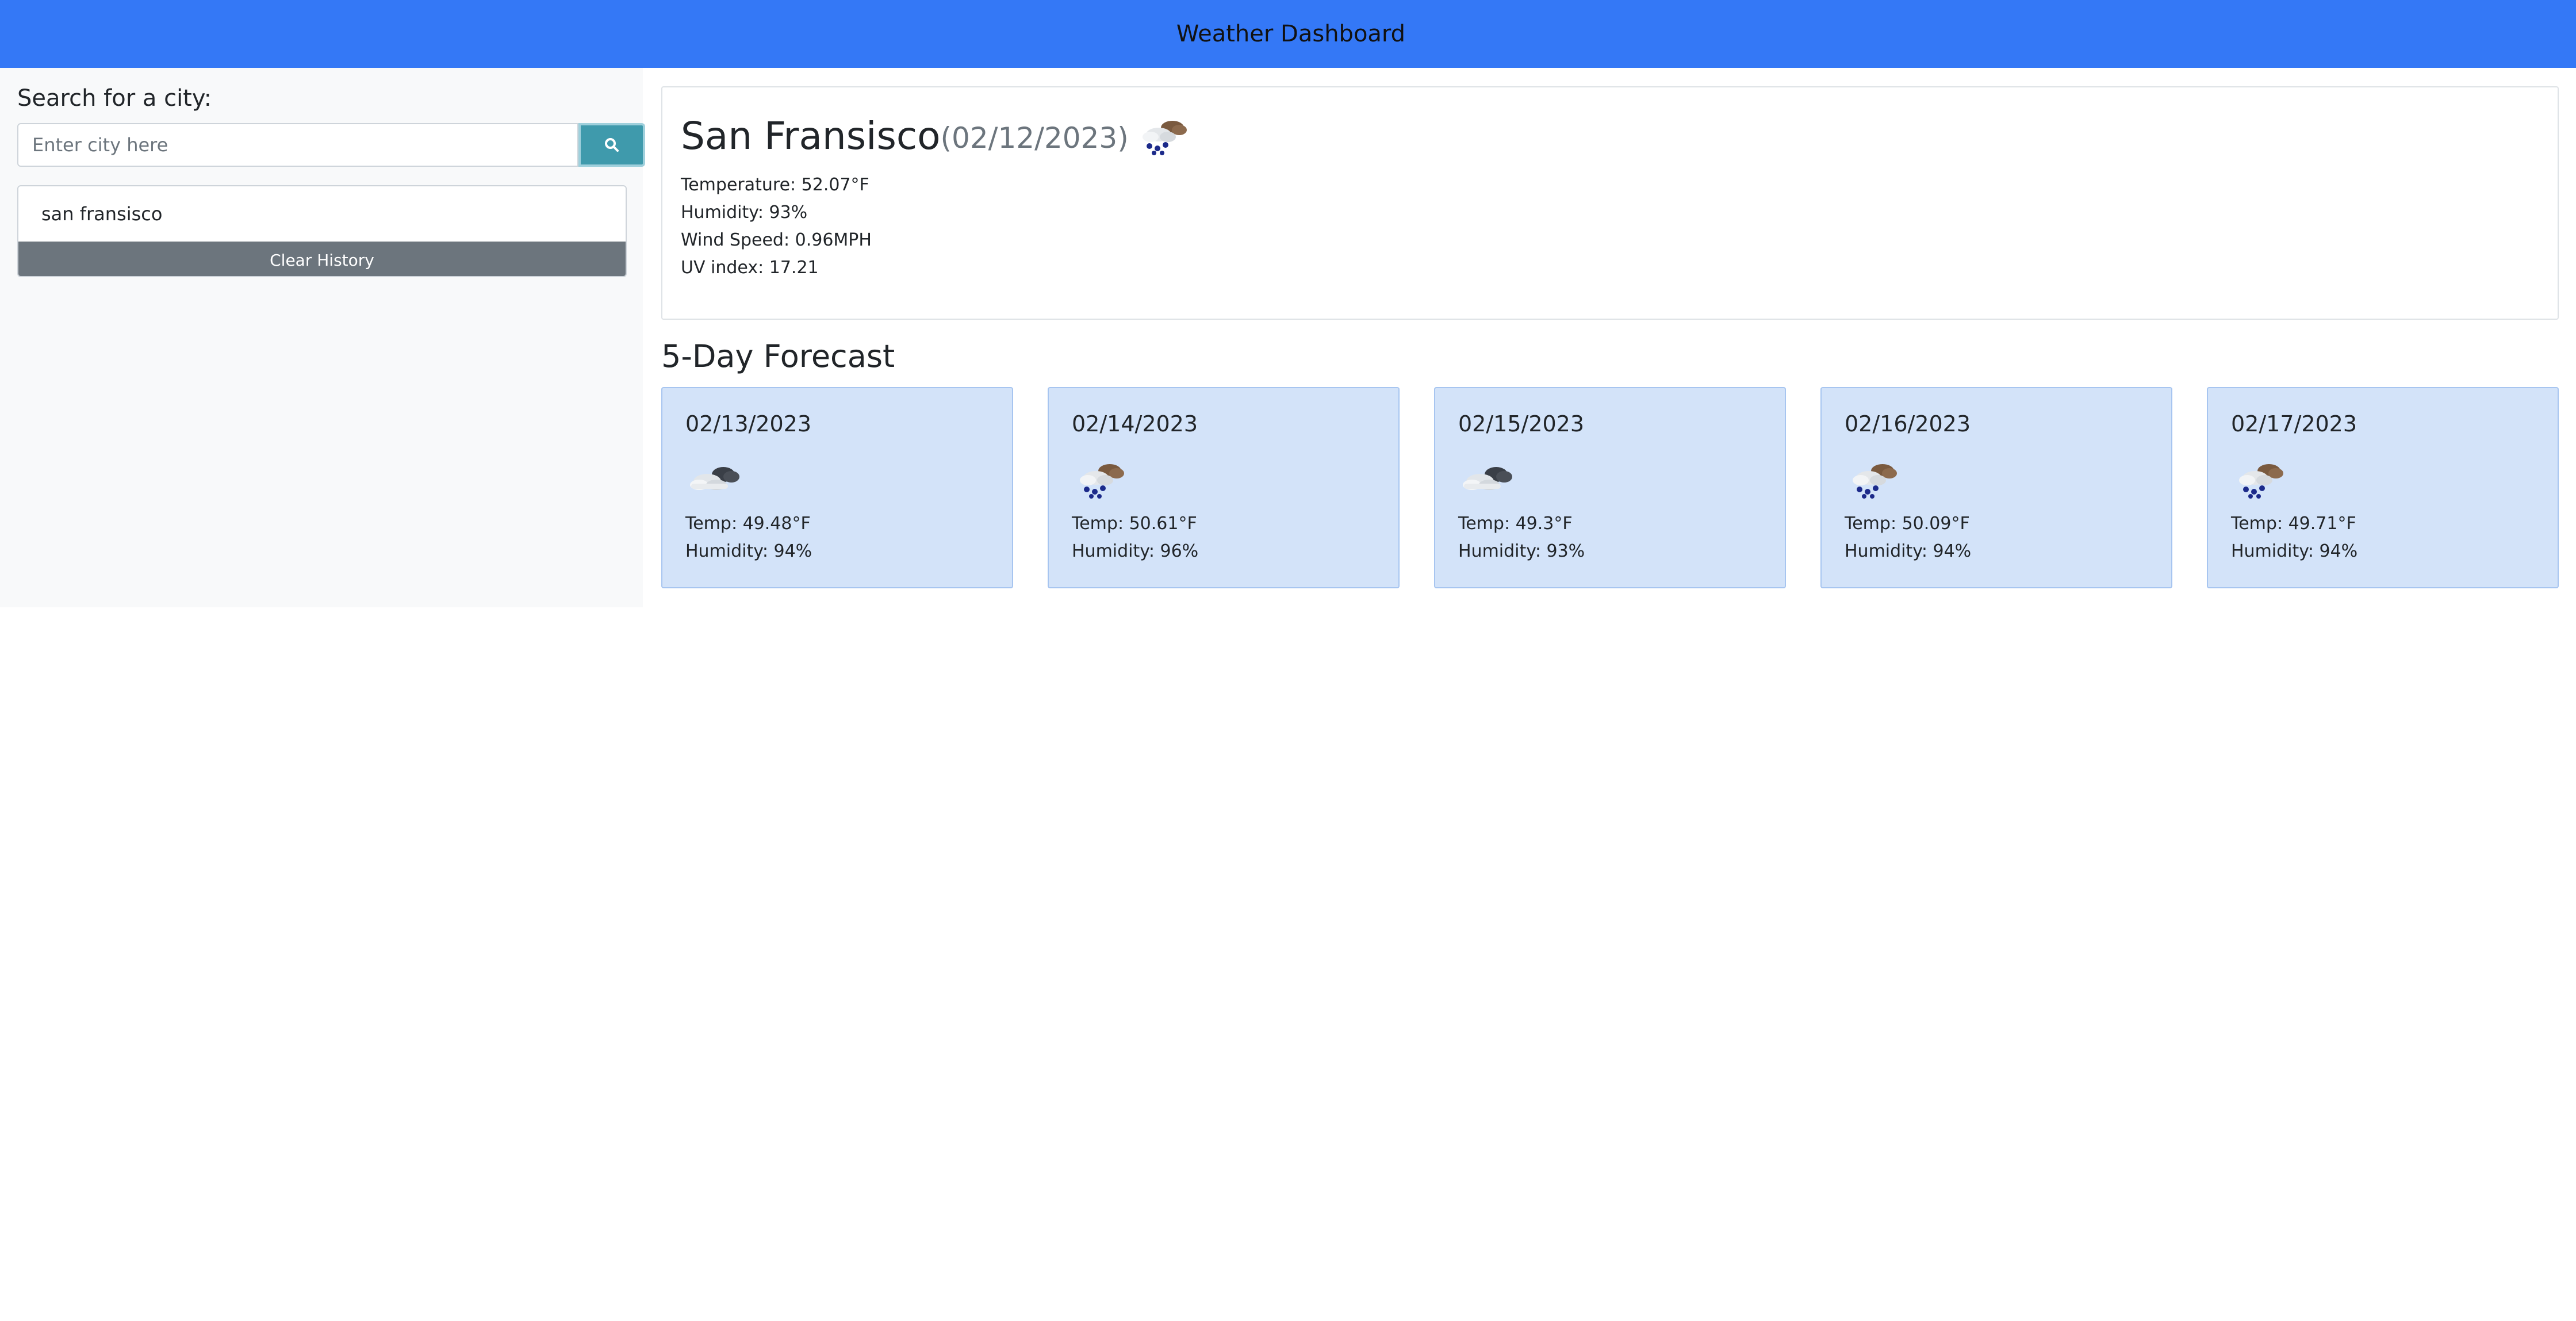  I want to click on forecast-humidity: Humidity: 96%, so click(1135, 551).